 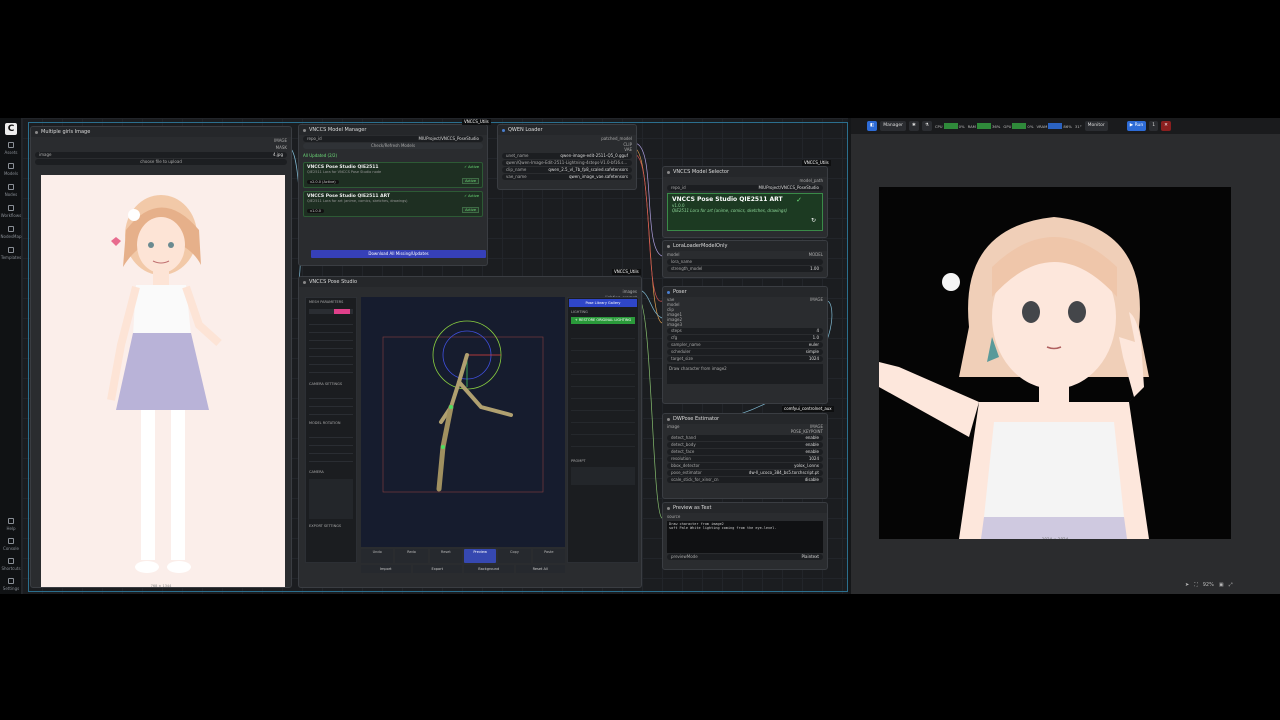 I want to click on cfg-field: cfg 1.0, so click(x=745, y=338).